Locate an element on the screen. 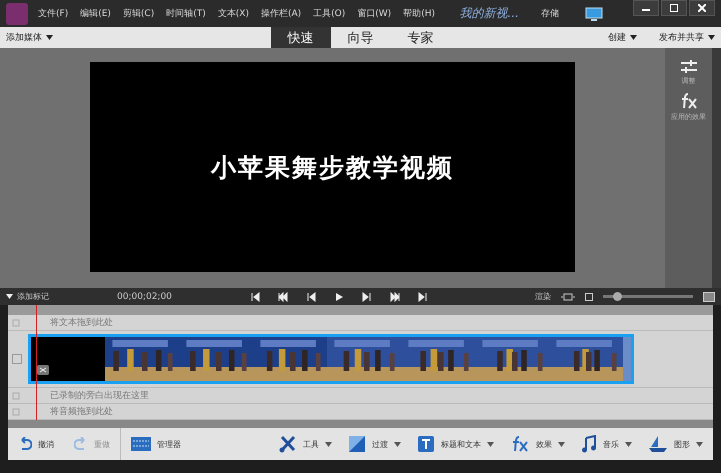 The height and width of the screenshot is (473, 721). go-to-start-icon is located at coordinates (255, 297).